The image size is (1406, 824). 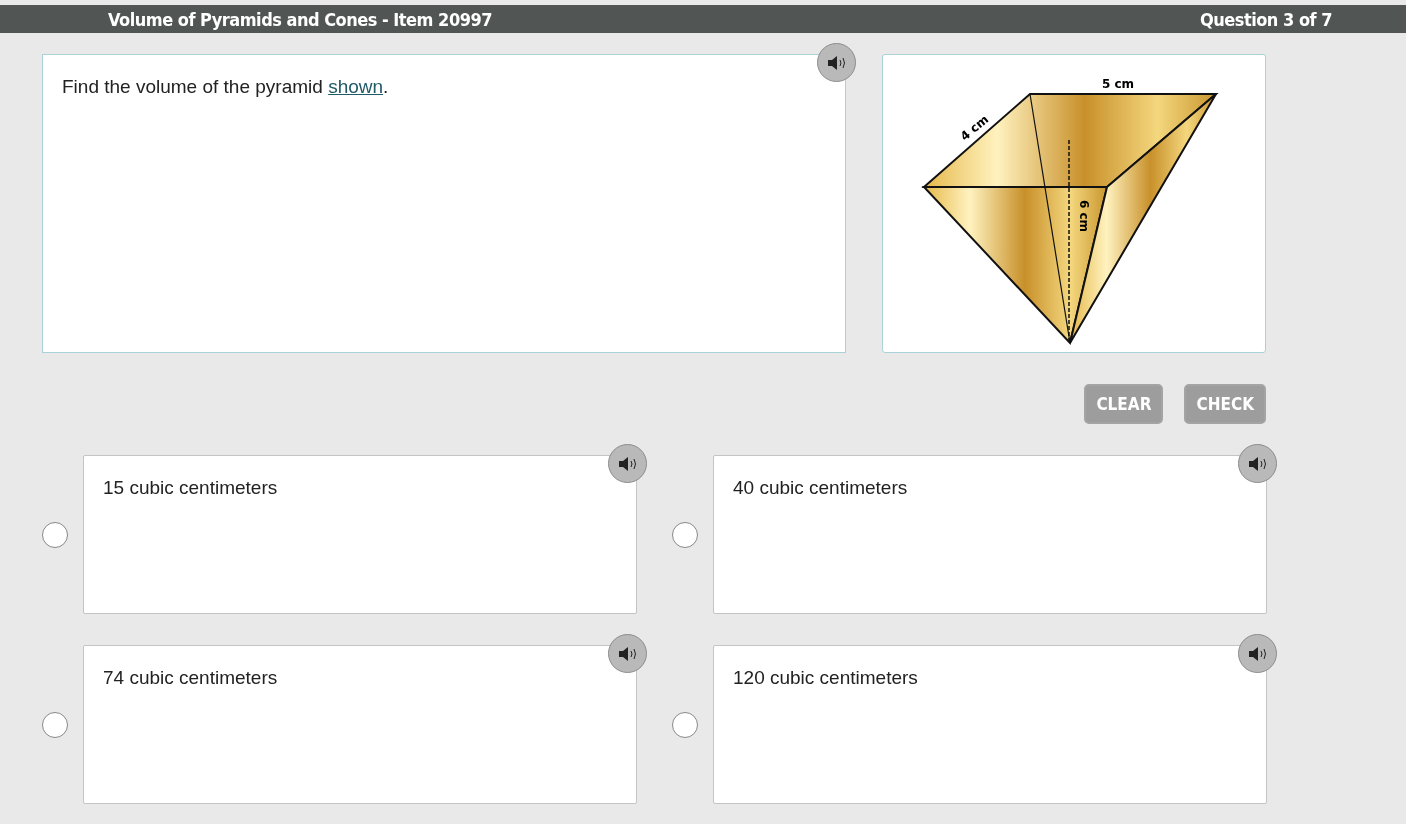 I want to click on answer-card: 74 cubic centimeters, so click(x=360, y=724).